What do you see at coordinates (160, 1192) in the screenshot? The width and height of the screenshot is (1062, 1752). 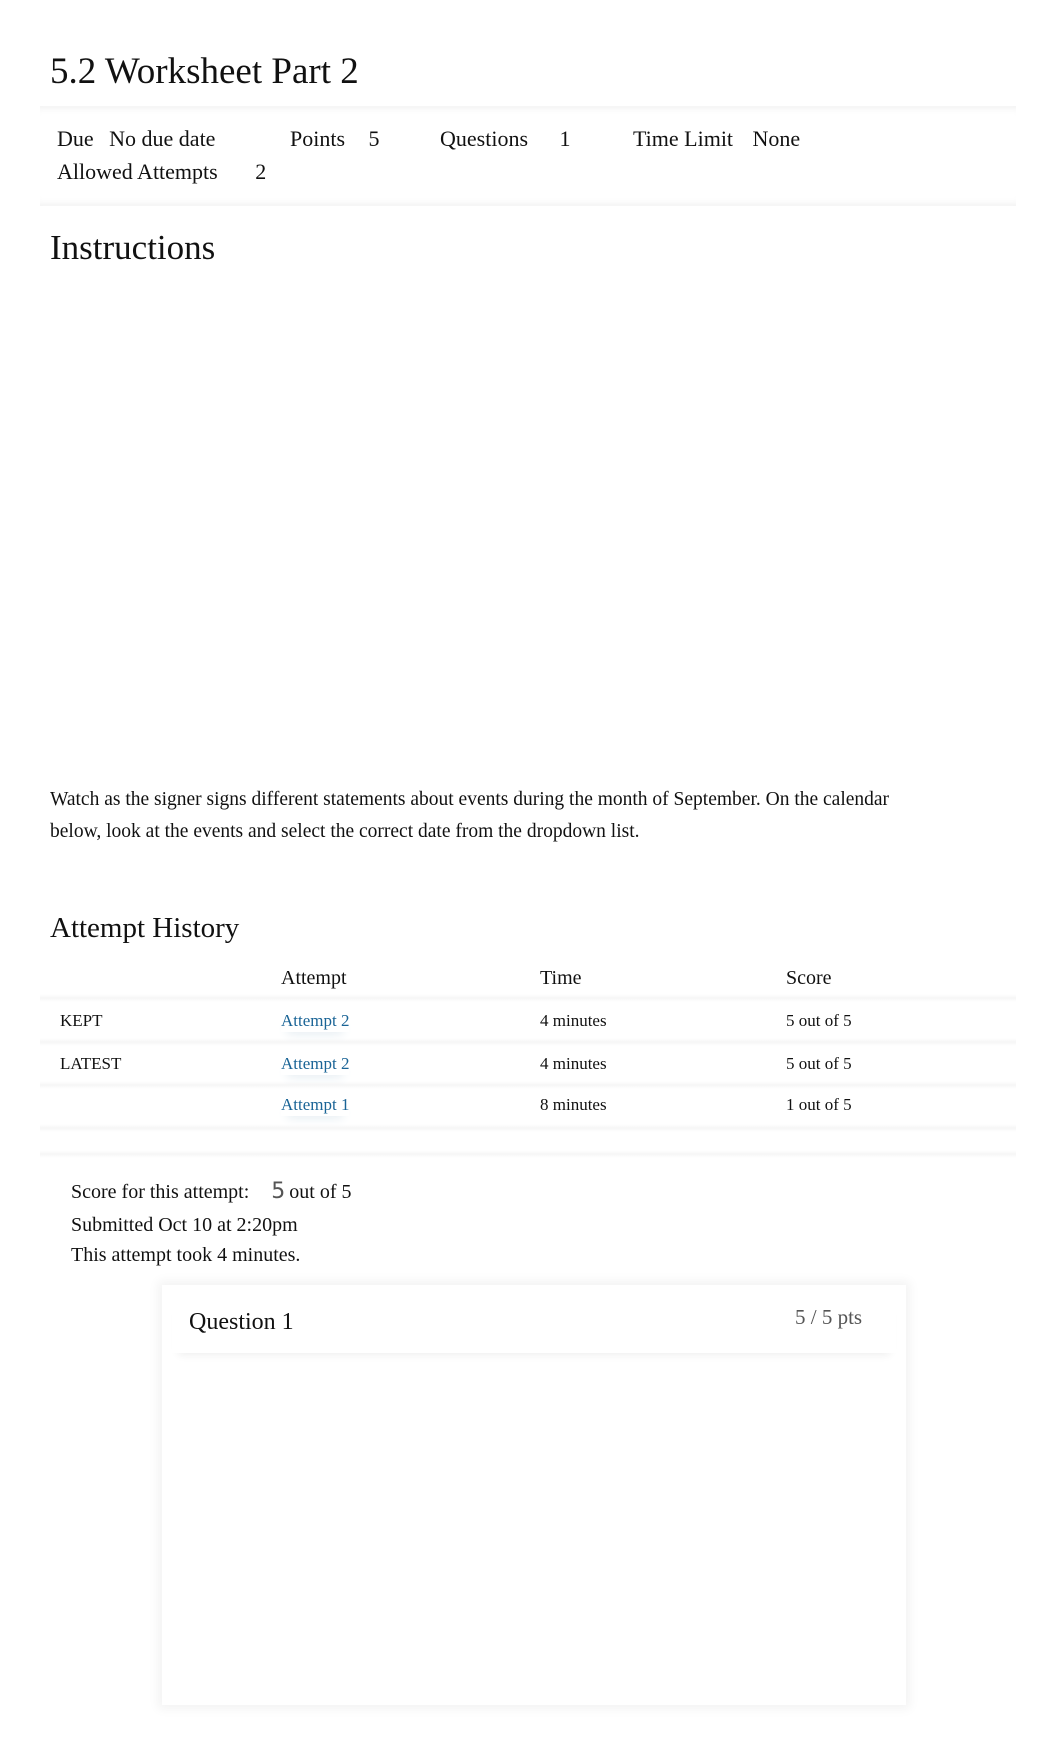 I see `score-label: Score for this attempt:` at bounding box center [160, 1192].